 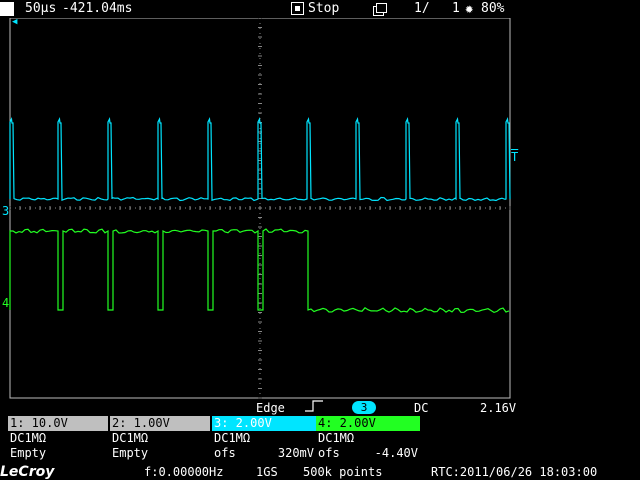 I want to click on sequence-index: 1/, so click(x=422, y=8).